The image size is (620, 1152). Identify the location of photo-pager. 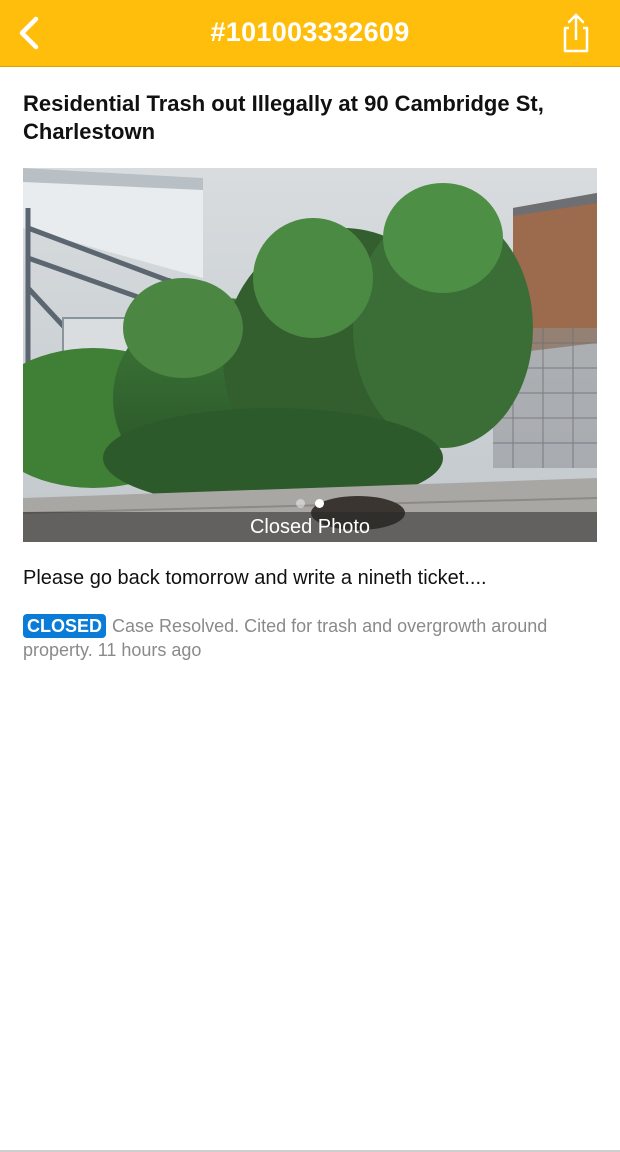
(310, 501).